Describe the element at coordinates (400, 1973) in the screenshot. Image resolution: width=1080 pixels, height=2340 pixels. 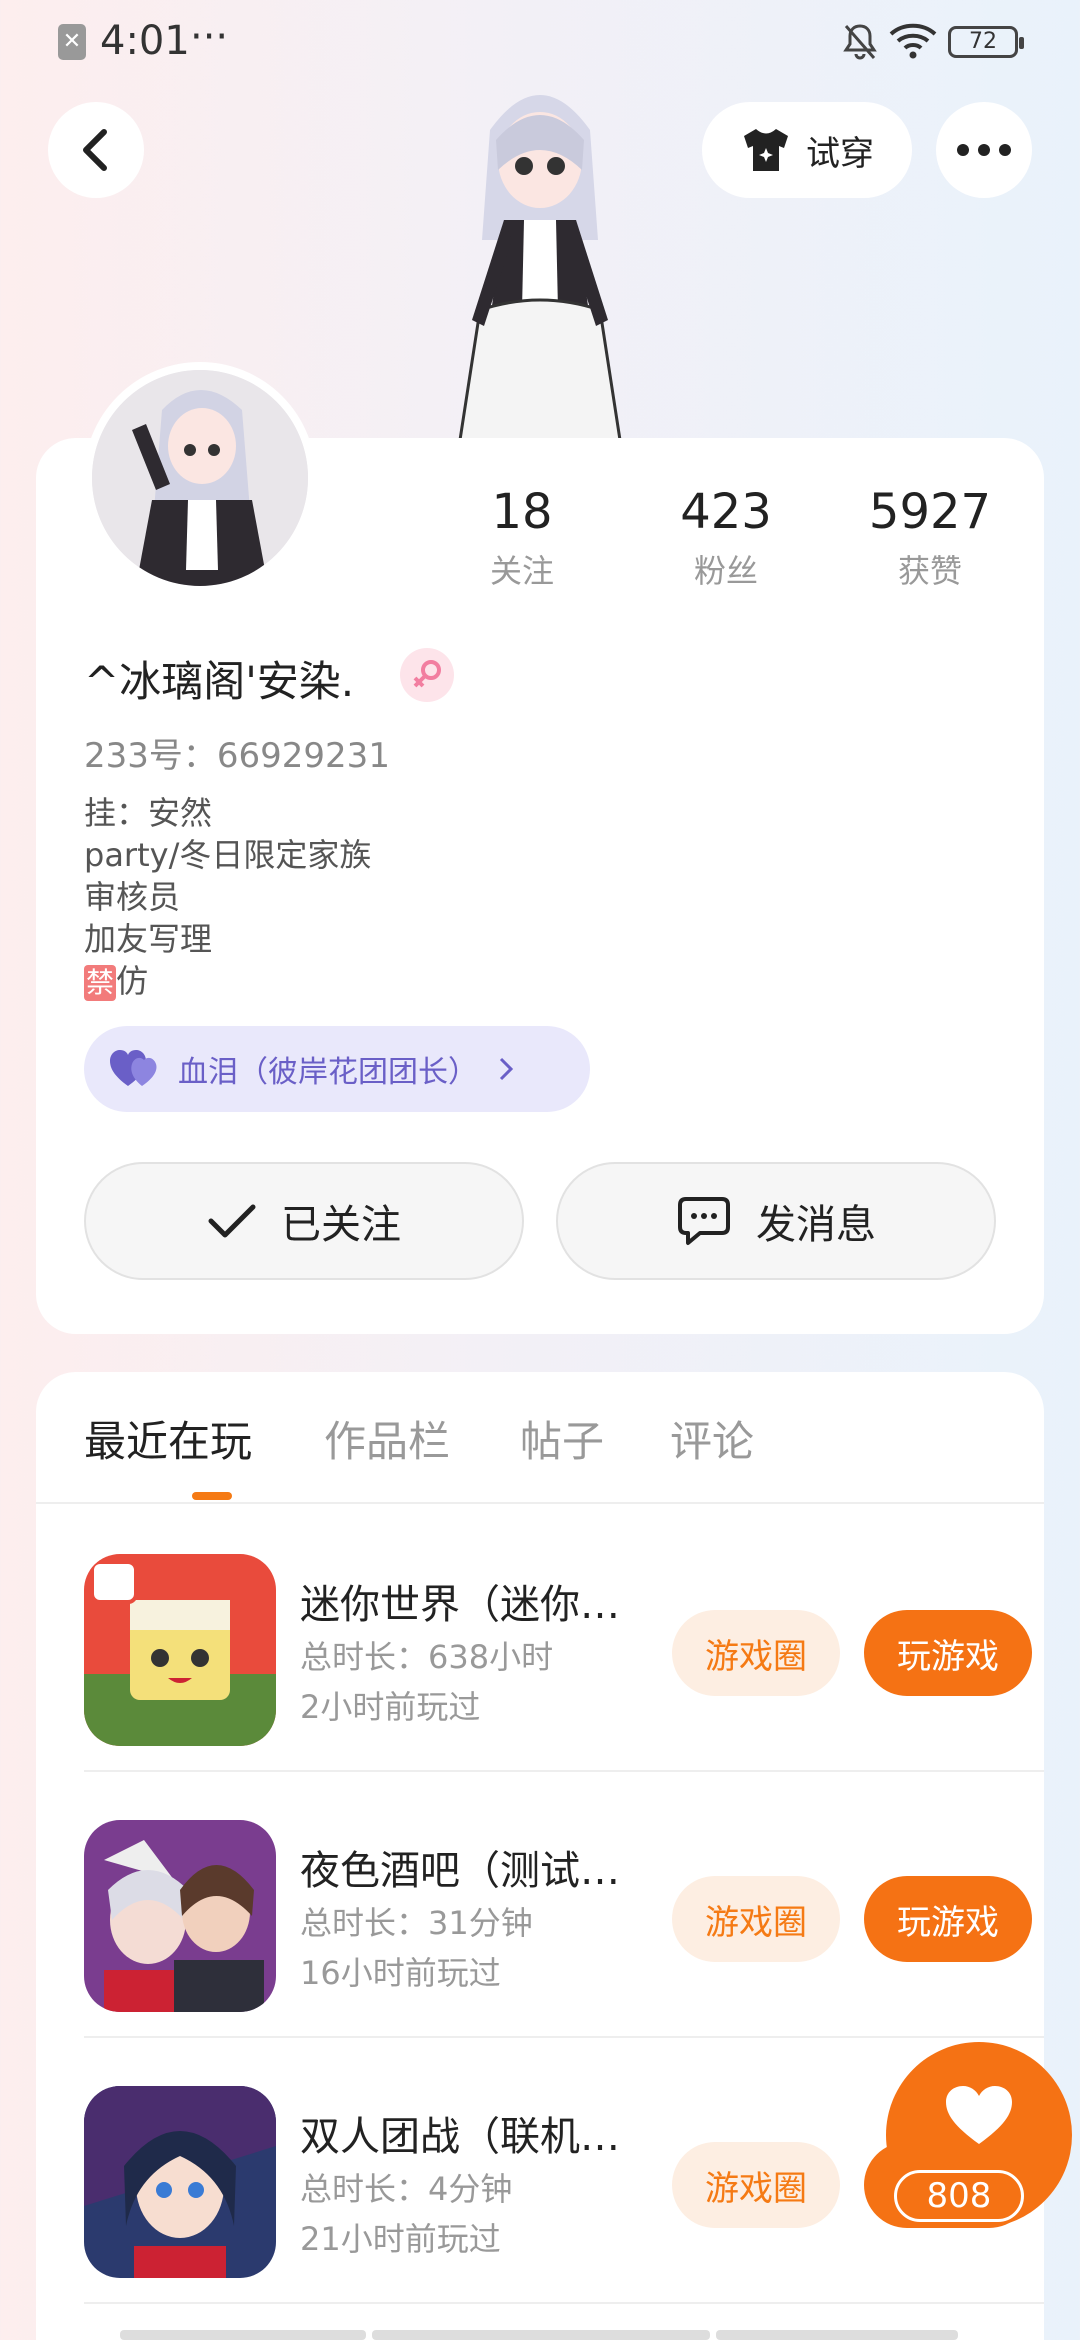
I see `game-last-played: 16小时前玩过` at that location.